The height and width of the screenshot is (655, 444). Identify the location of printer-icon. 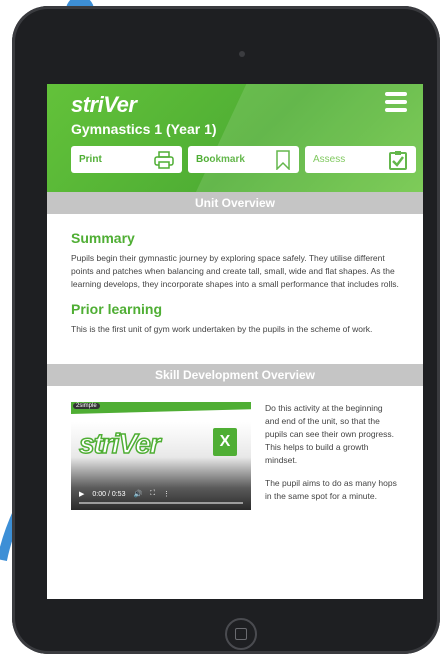
(164, 159).